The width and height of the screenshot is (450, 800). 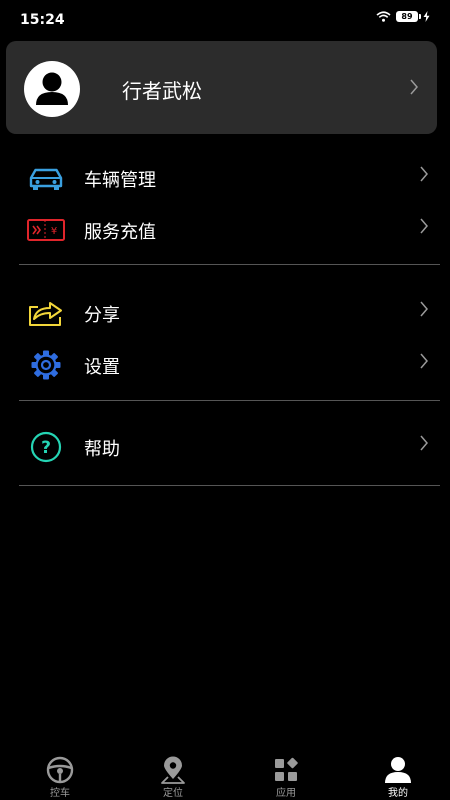 What do you see at coordinates (46, 230) in the screenshot?
I see `recharge-ticket-icon: ¥` at bounding box center [46, 230].